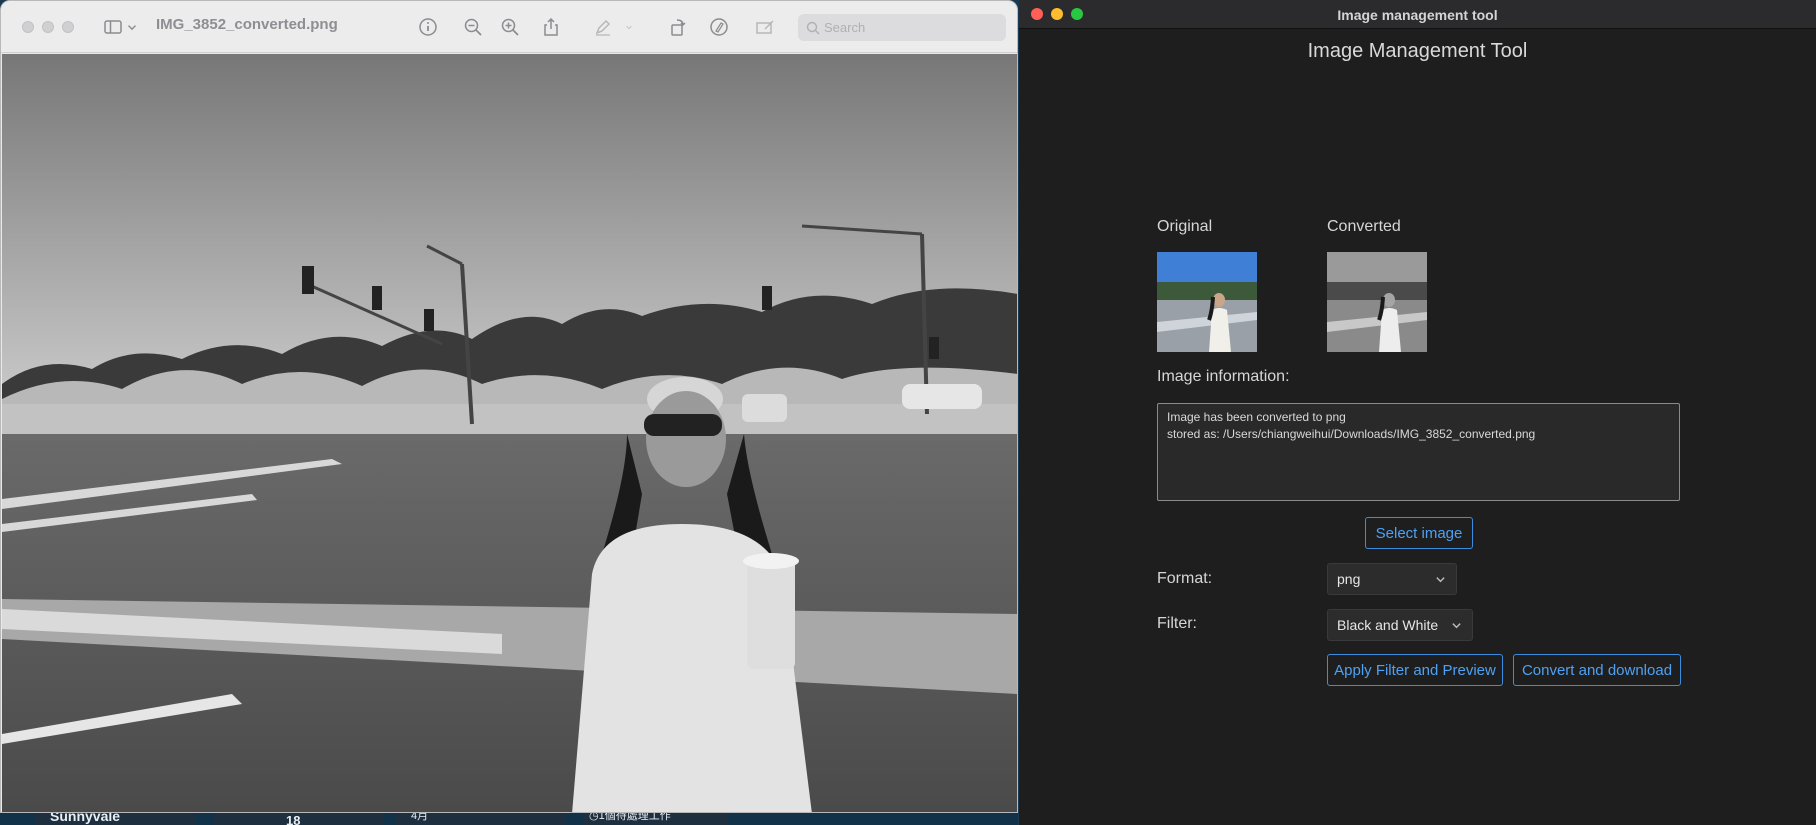 This screenshot has width=1816, height=825. I want to click on close-button, so click(28, 27).